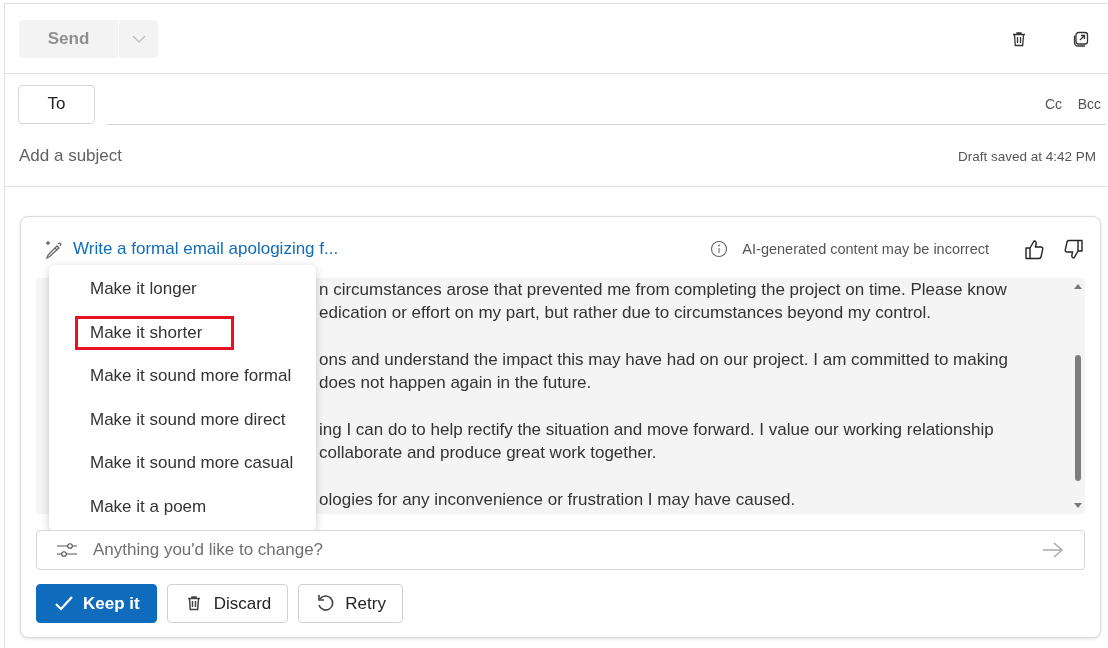  I want to click on menu-item: Make it a poem, so click(182, 506).